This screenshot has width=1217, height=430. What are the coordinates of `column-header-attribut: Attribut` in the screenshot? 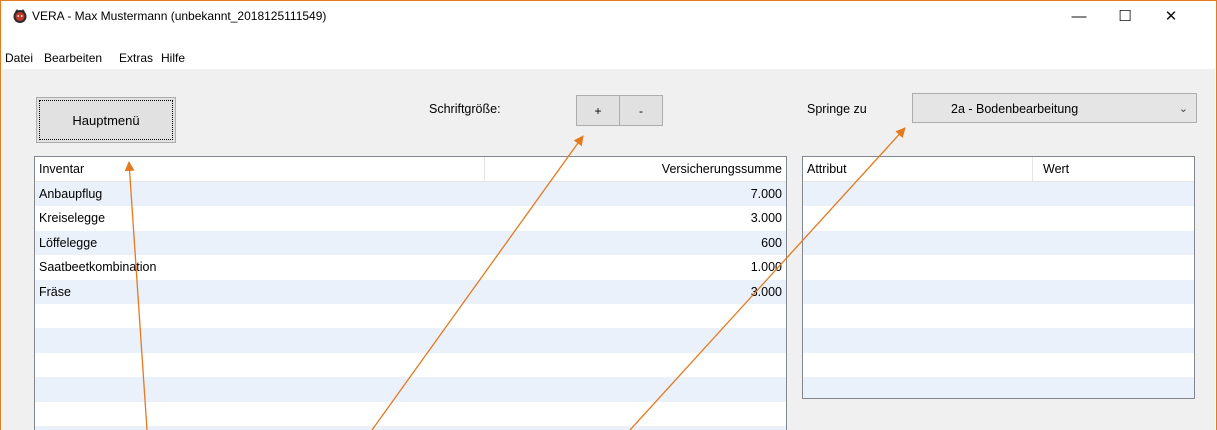 It's located at (827, 169).